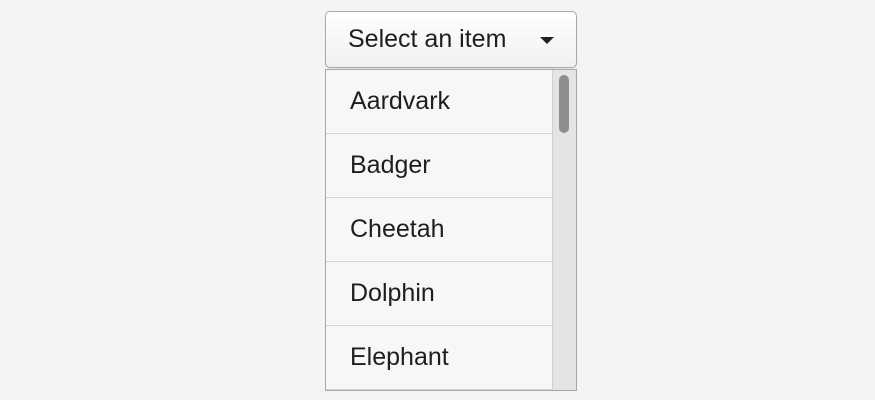 The image size is (875, 400). Describe the element at coordinates (547, 40) in the screenshot. I see `caret-down-icon` at that location.